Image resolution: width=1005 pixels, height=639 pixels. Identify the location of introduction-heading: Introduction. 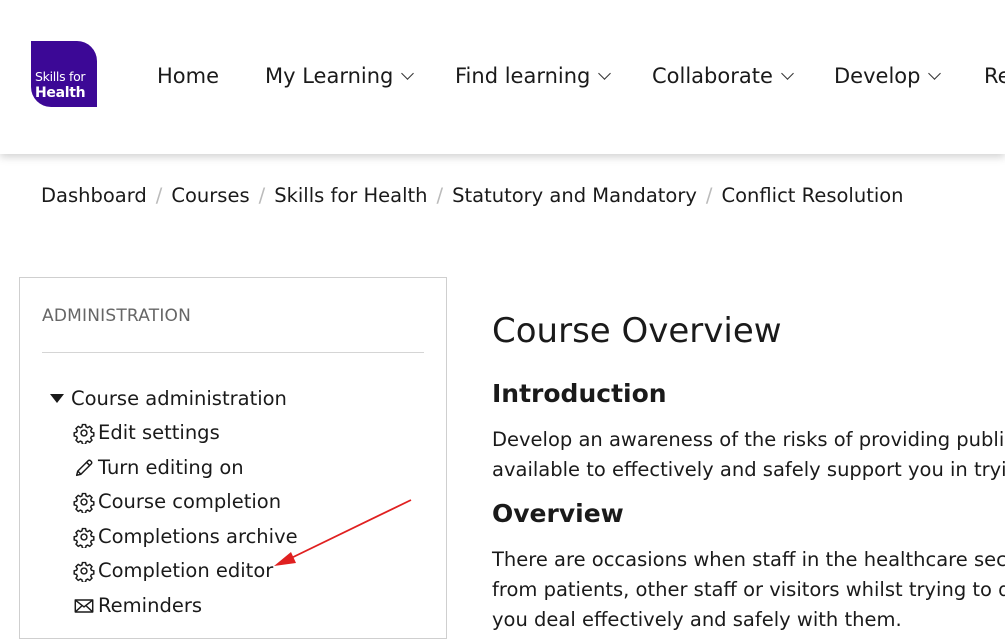
(579, 393).